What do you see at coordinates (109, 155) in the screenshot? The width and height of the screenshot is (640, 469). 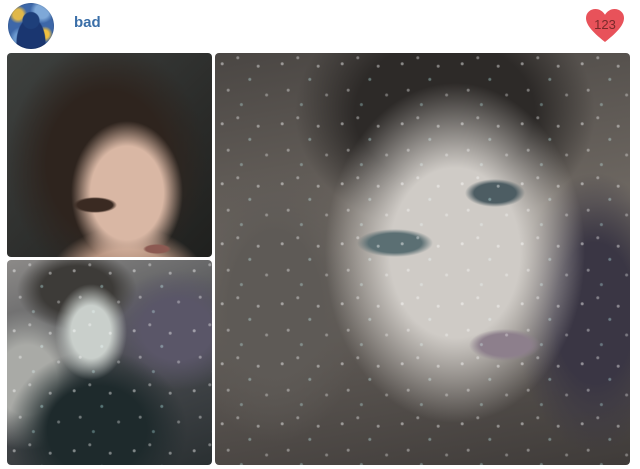 I see `original-portrait-image` at bounding box center [109, 155].